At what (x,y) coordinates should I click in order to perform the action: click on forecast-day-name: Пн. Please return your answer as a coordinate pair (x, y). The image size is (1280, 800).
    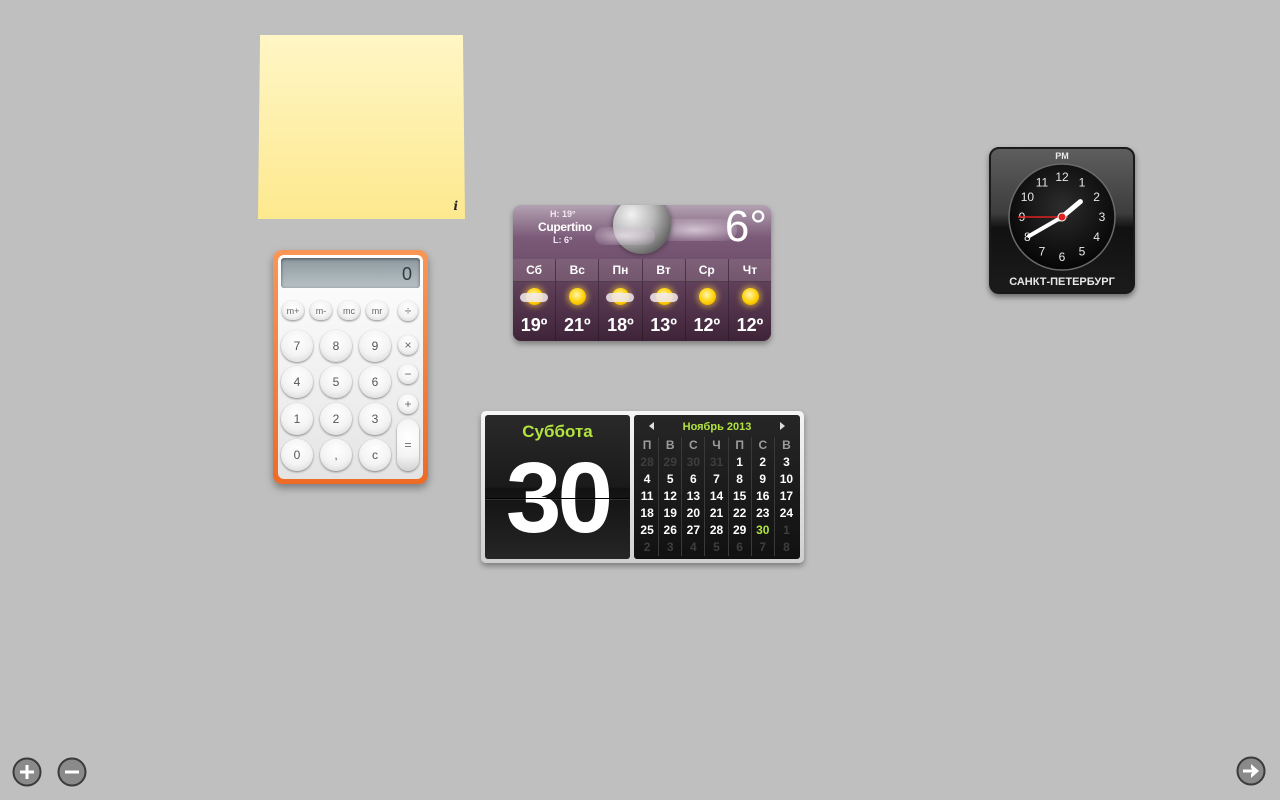
    Looking at the image, I should click on (620, 270).